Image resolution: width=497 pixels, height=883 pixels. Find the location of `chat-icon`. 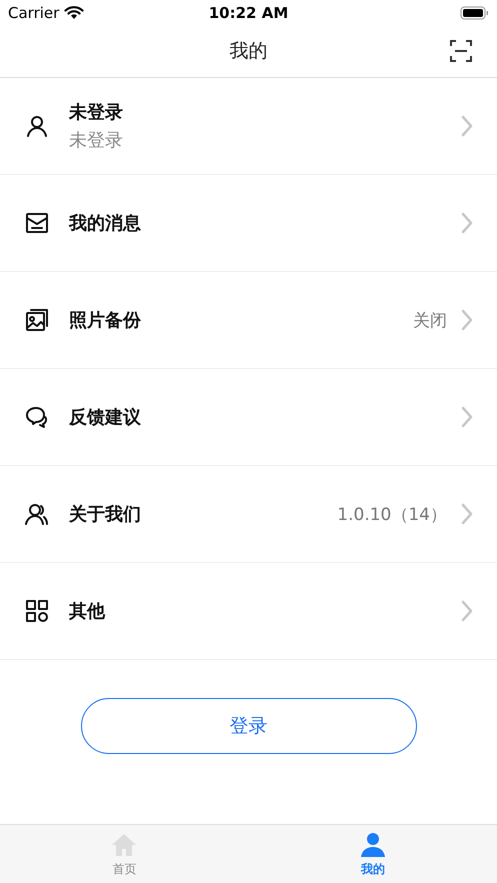

chat-icon is located at coordinates (37, 417).